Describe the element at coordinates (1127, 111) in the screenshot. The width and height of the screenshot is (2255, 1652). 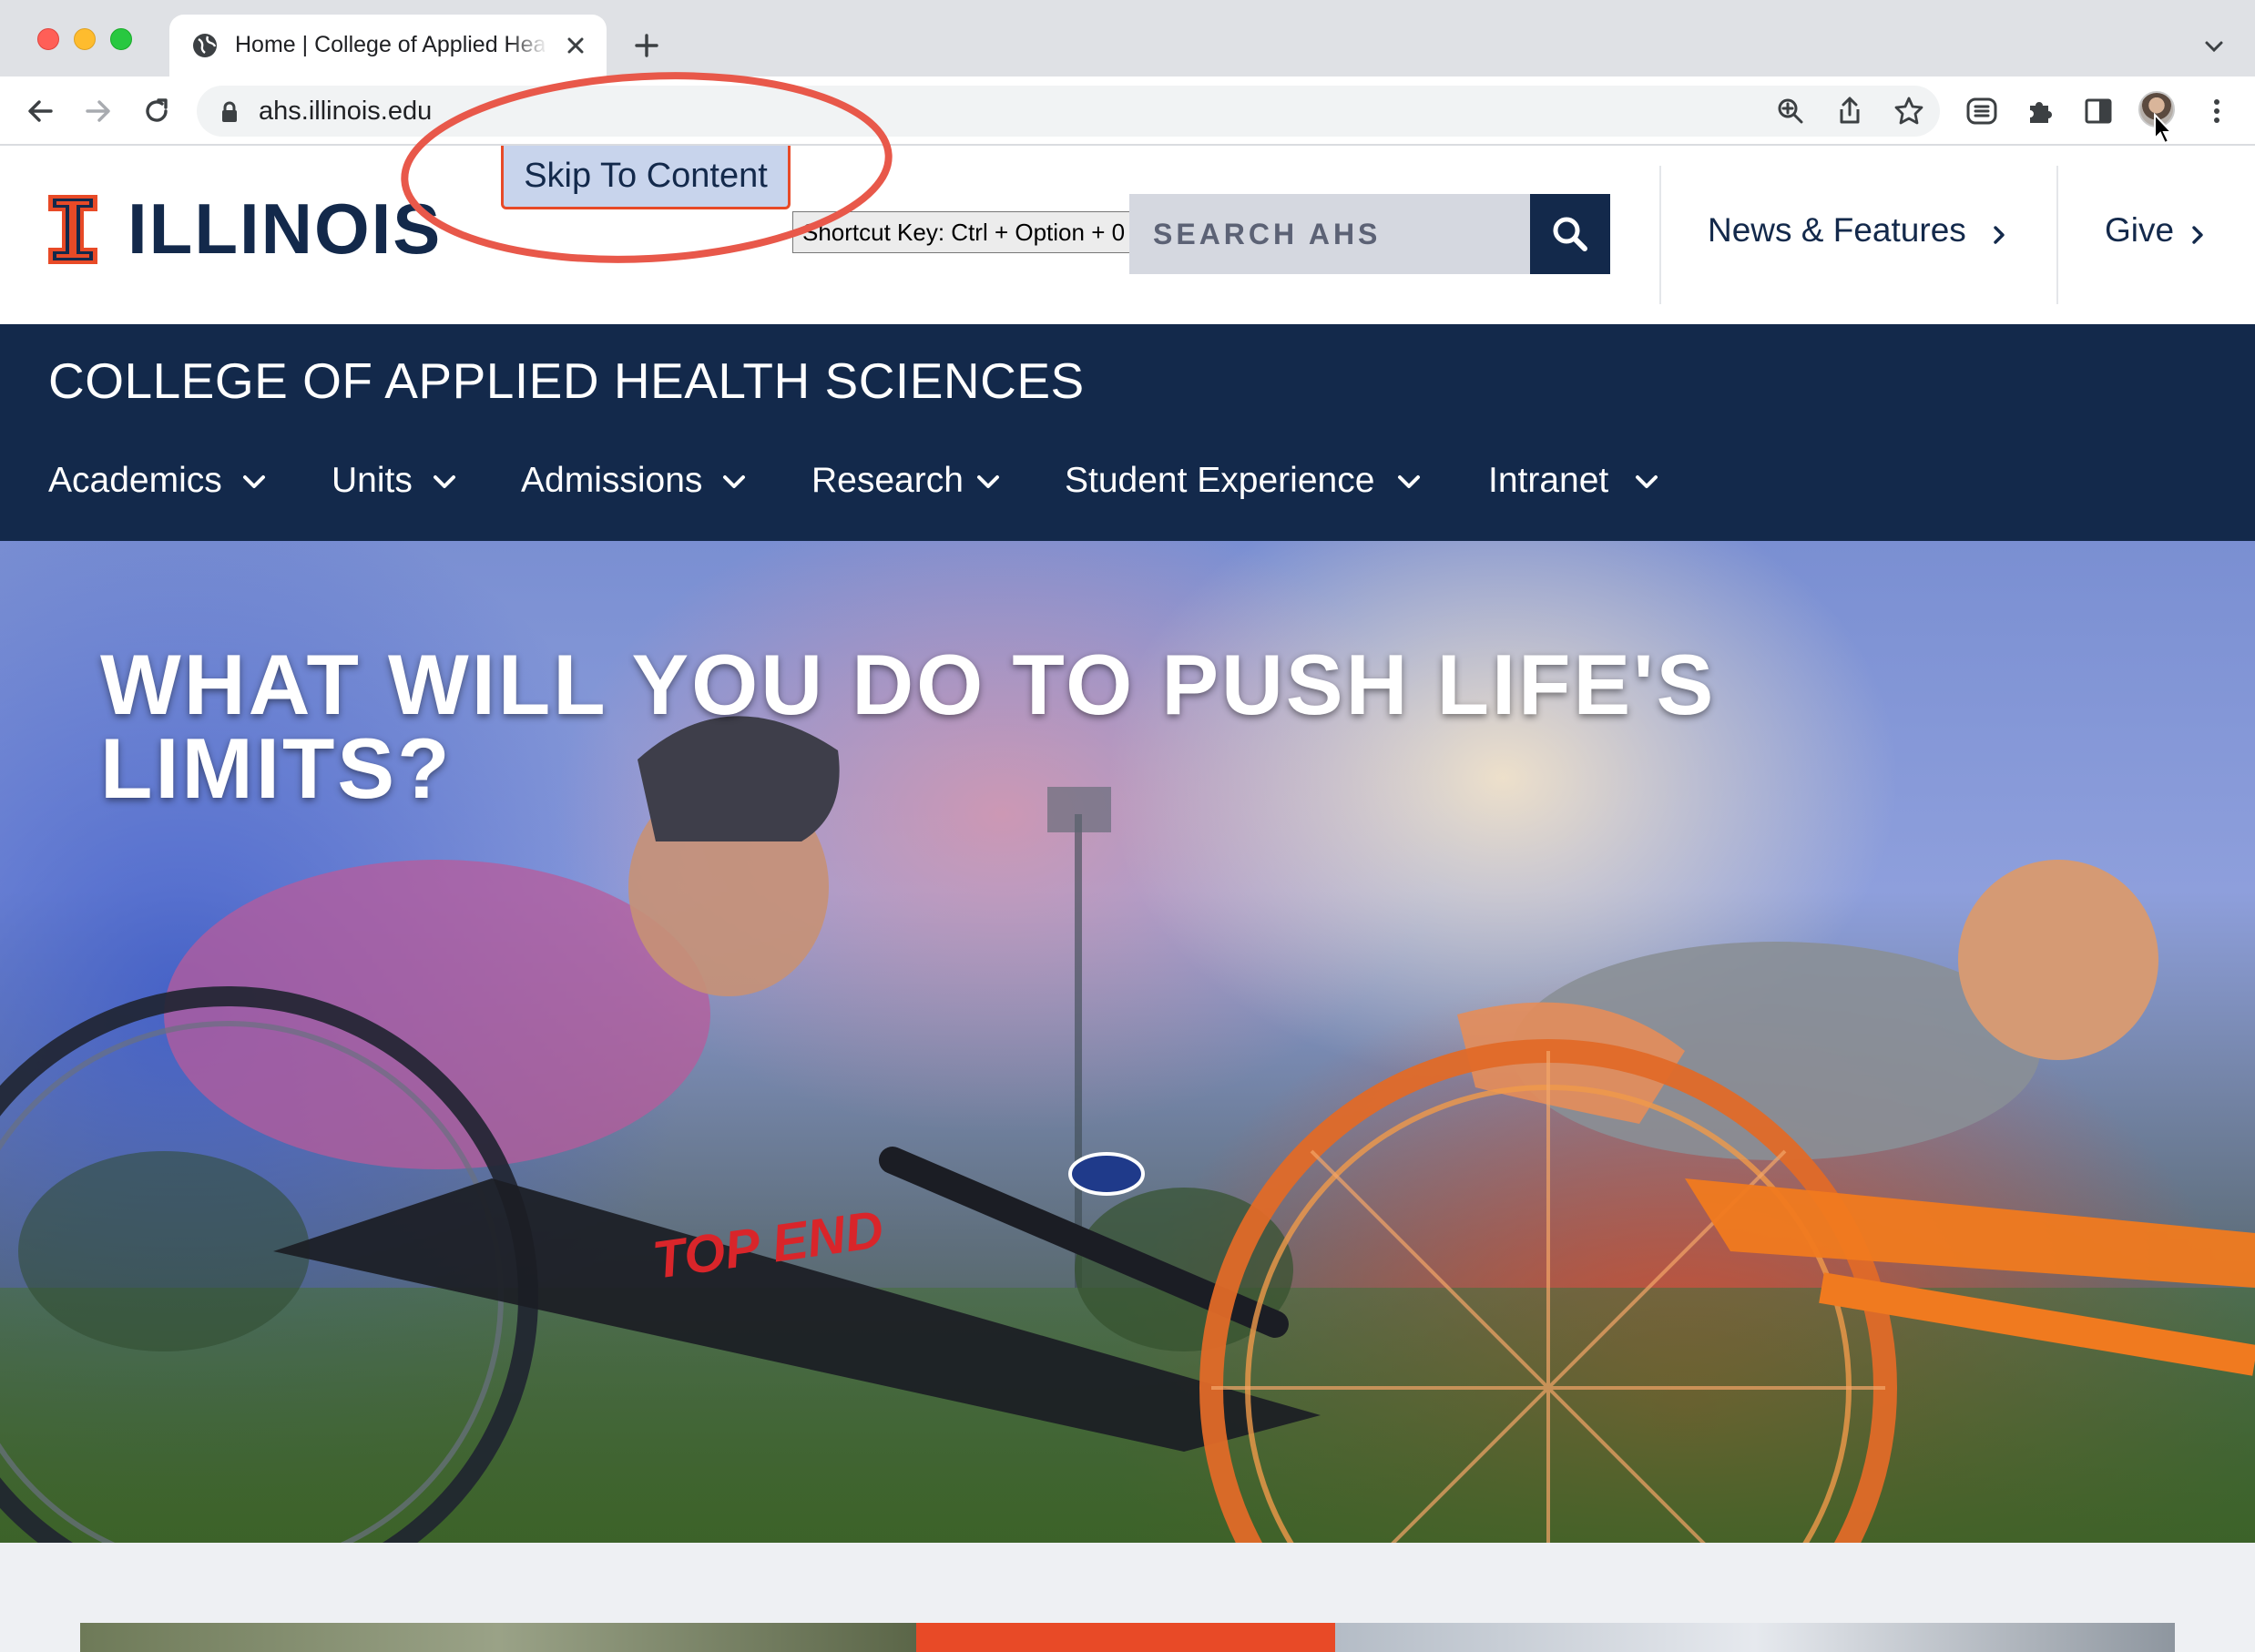
I see `browser-toolbar: ahs.illinois.edu` at that location.